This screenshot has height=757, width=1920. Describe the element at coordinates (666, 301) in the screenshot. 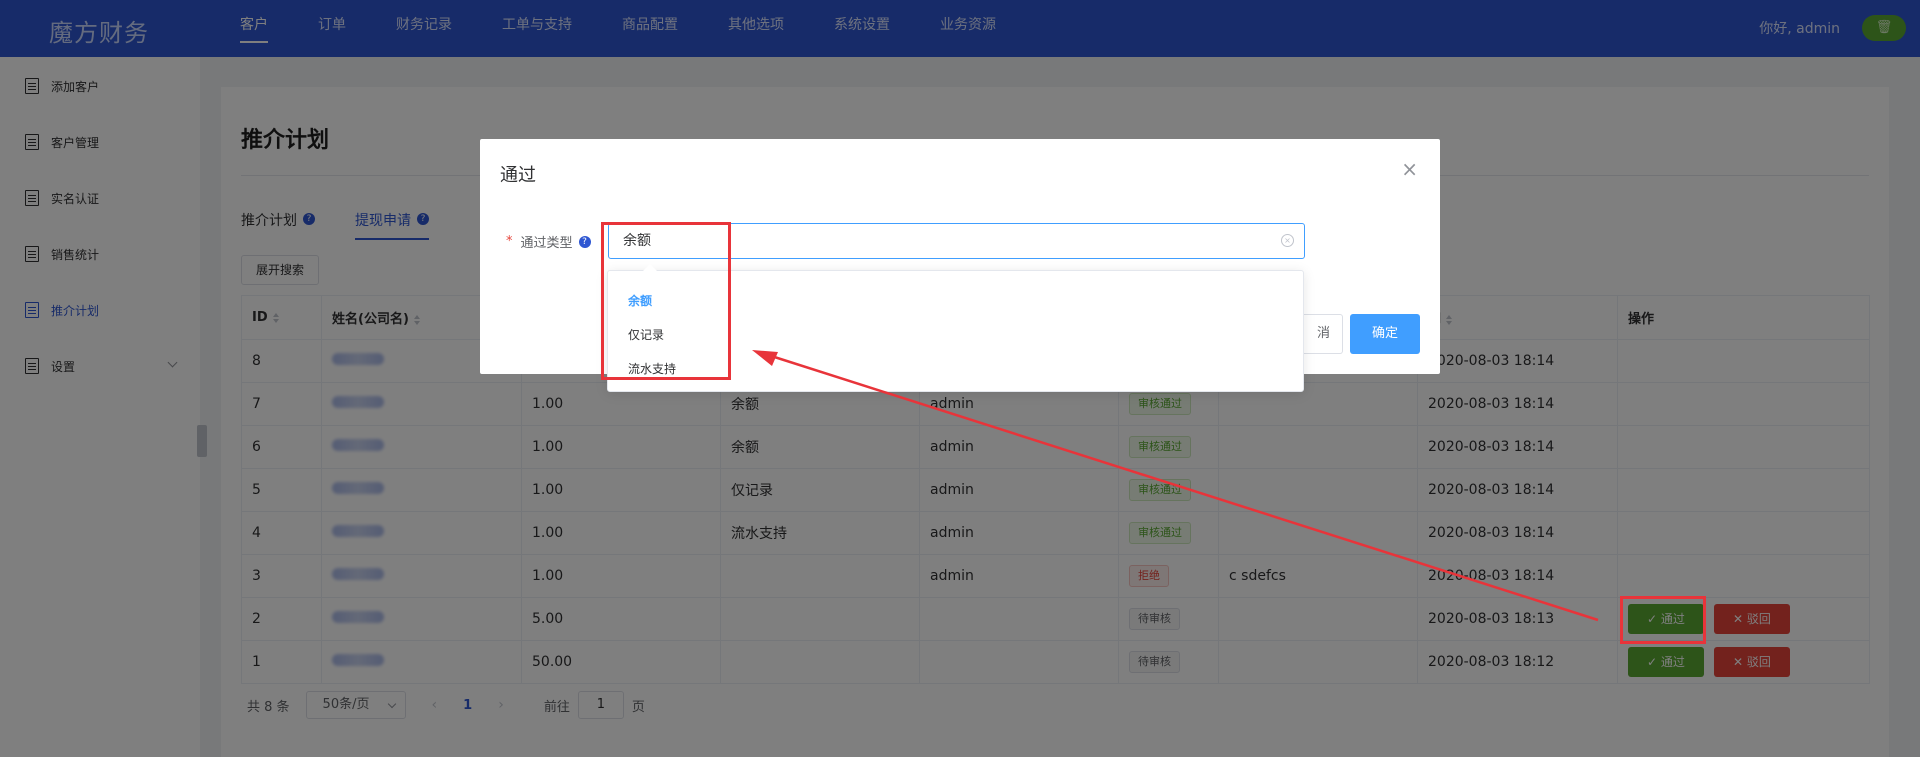

I see `annotation-box-dropdown` at that location.